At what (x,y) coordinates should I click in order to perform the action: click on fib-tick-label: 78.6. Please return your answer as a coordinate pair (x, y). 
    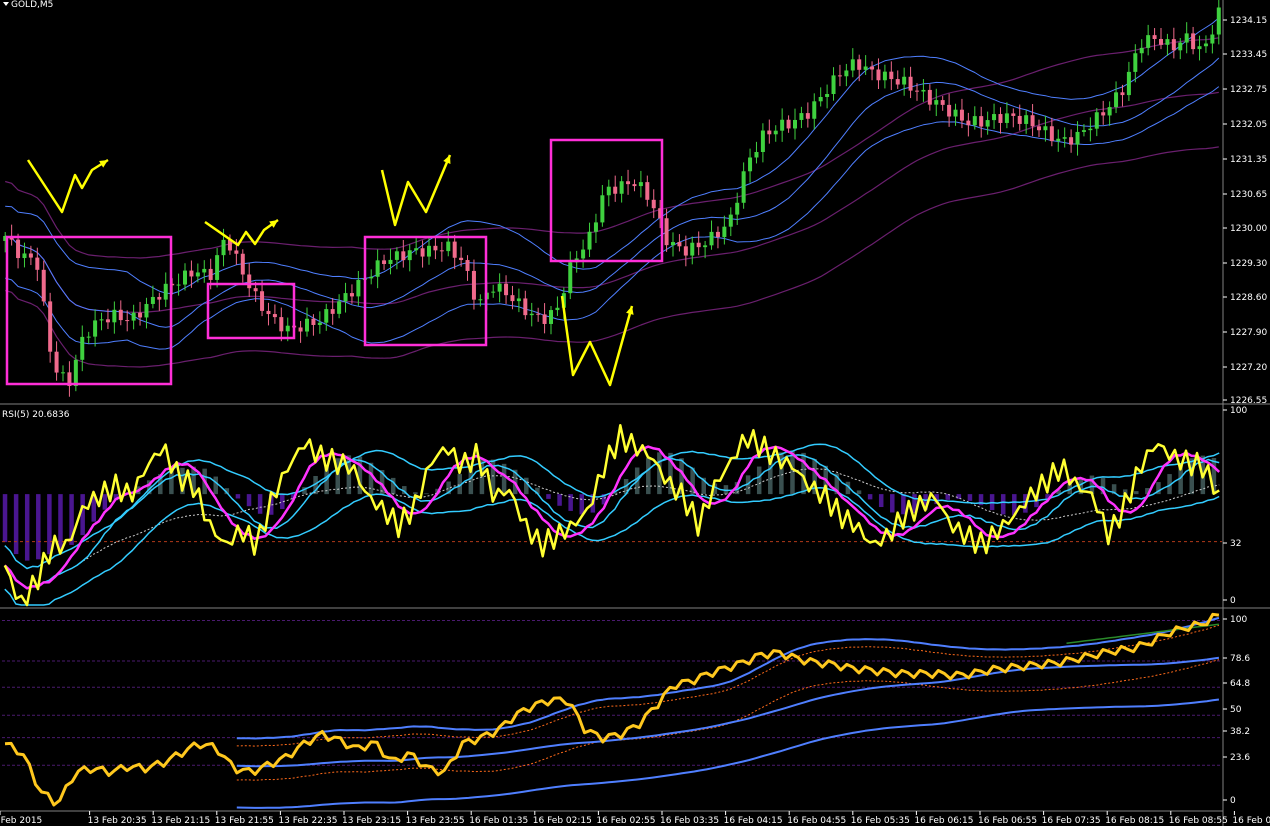
    Looking at the image, I should click on (1240, 659).